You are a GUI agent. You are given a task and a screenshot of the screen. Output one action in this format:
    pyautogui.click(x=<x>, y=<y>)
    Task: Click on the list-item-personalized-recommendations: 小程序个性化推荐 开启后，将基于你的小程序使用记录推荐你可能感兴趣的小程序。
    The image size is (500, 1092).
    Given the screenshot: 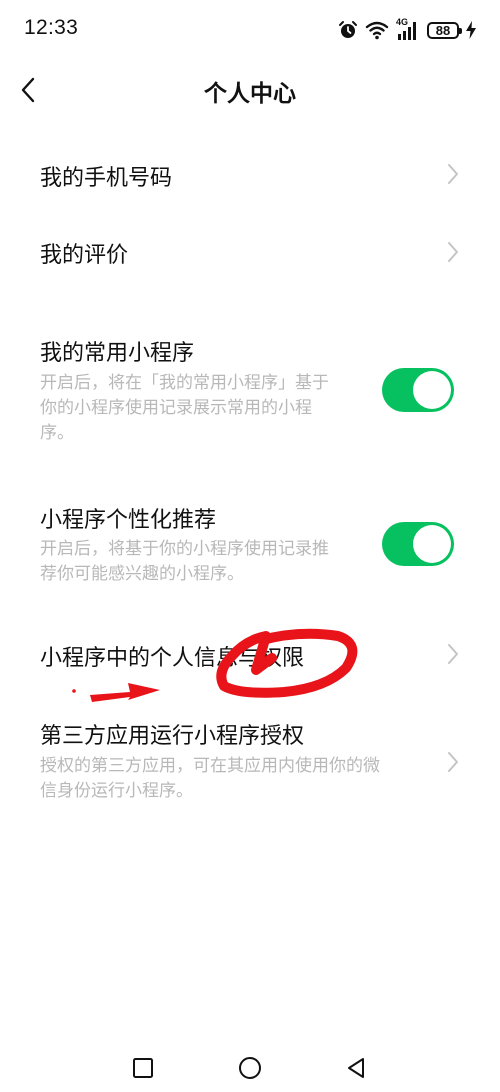 What is the action you would take?
    pyautogui.click(x=250, y=547)
    